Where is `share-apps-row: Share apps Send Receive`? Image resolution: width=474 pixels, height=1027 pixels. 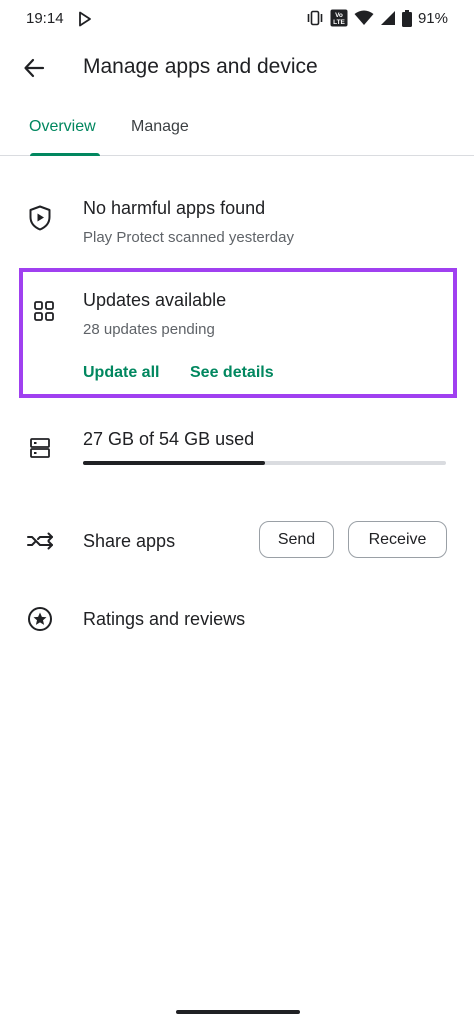
share-apps-row: Share apps Send Receive is located at coordinates (237, 541).